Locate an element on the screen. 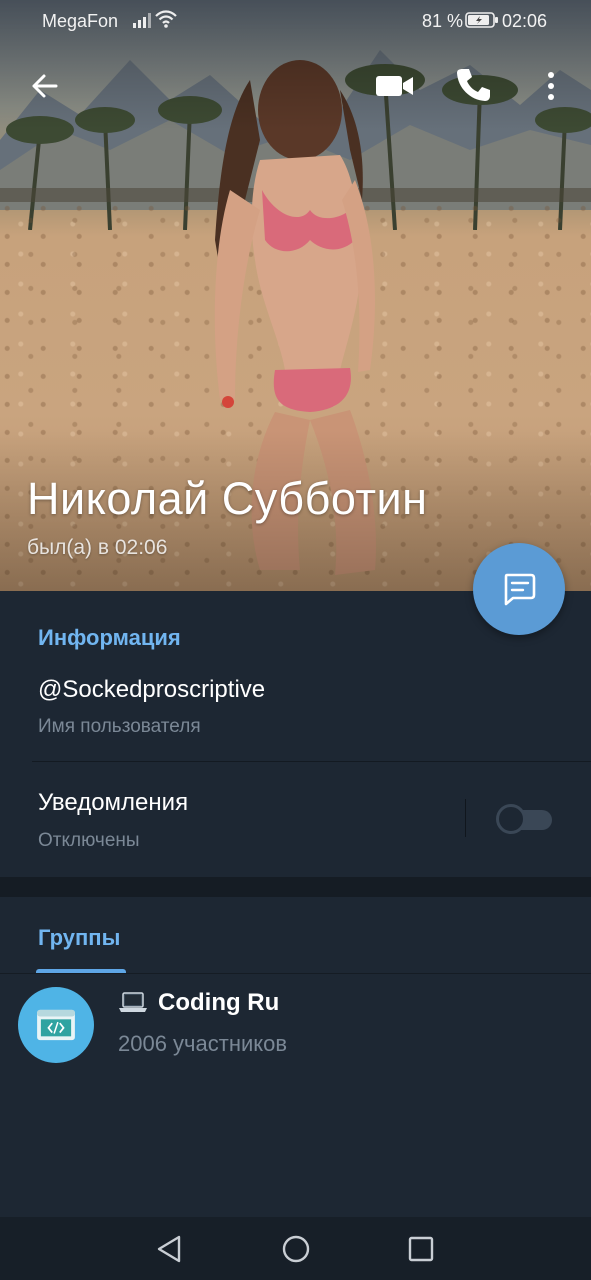 Image resolution: width=591 pixels, height=1280 pixels. signal-icon is located at coordinates (142, 20).